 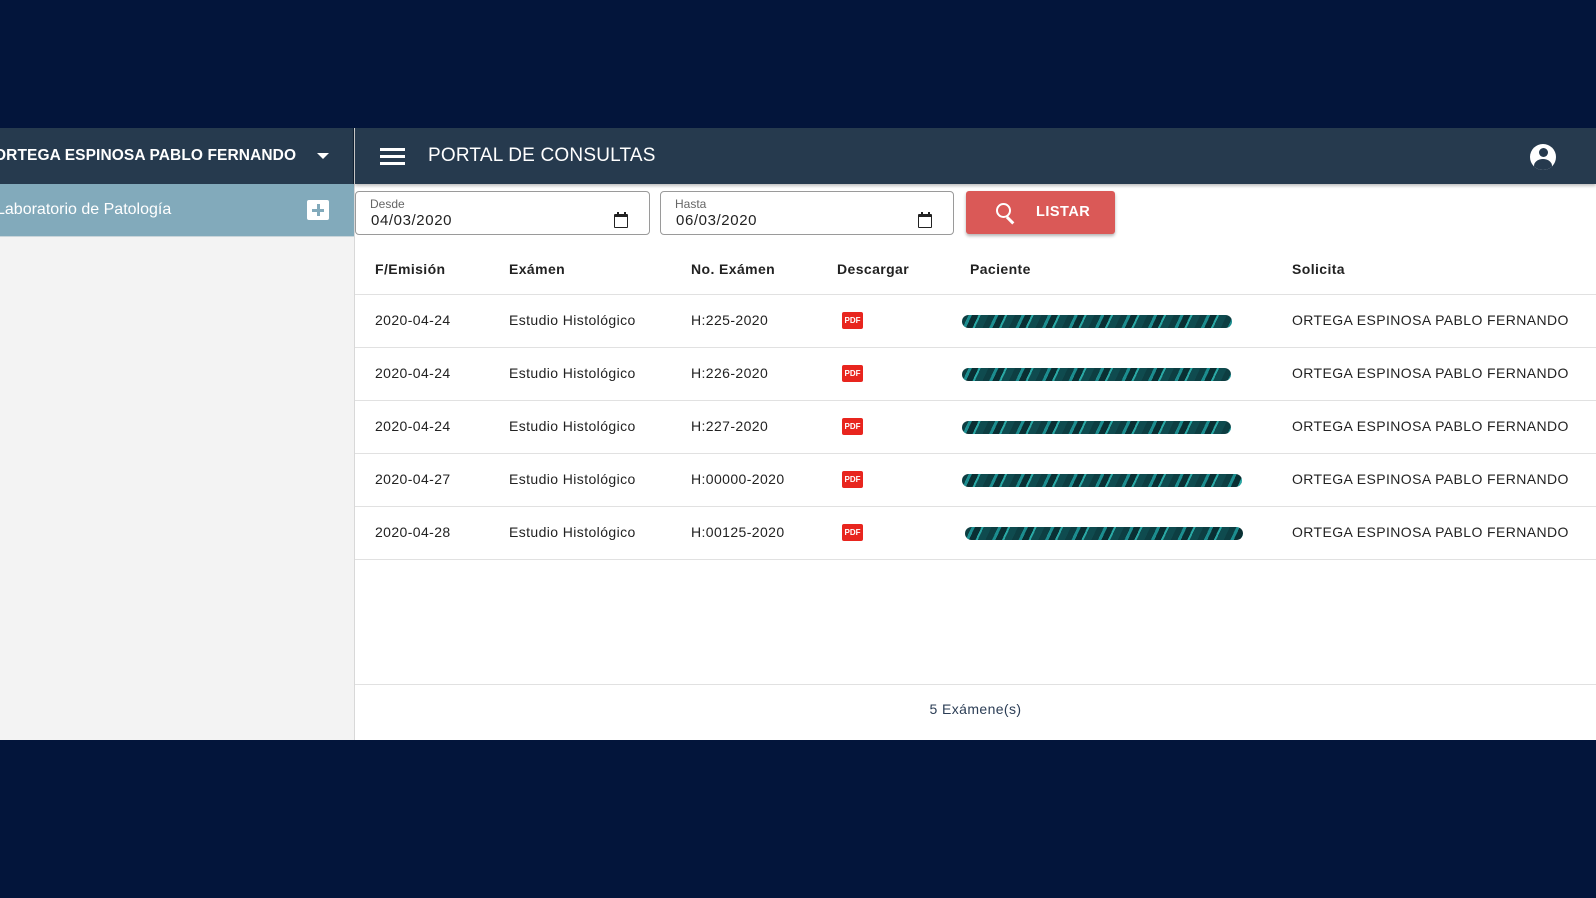 I want to click on numero-cell: H:227-2020, so click(x=730, y=426).